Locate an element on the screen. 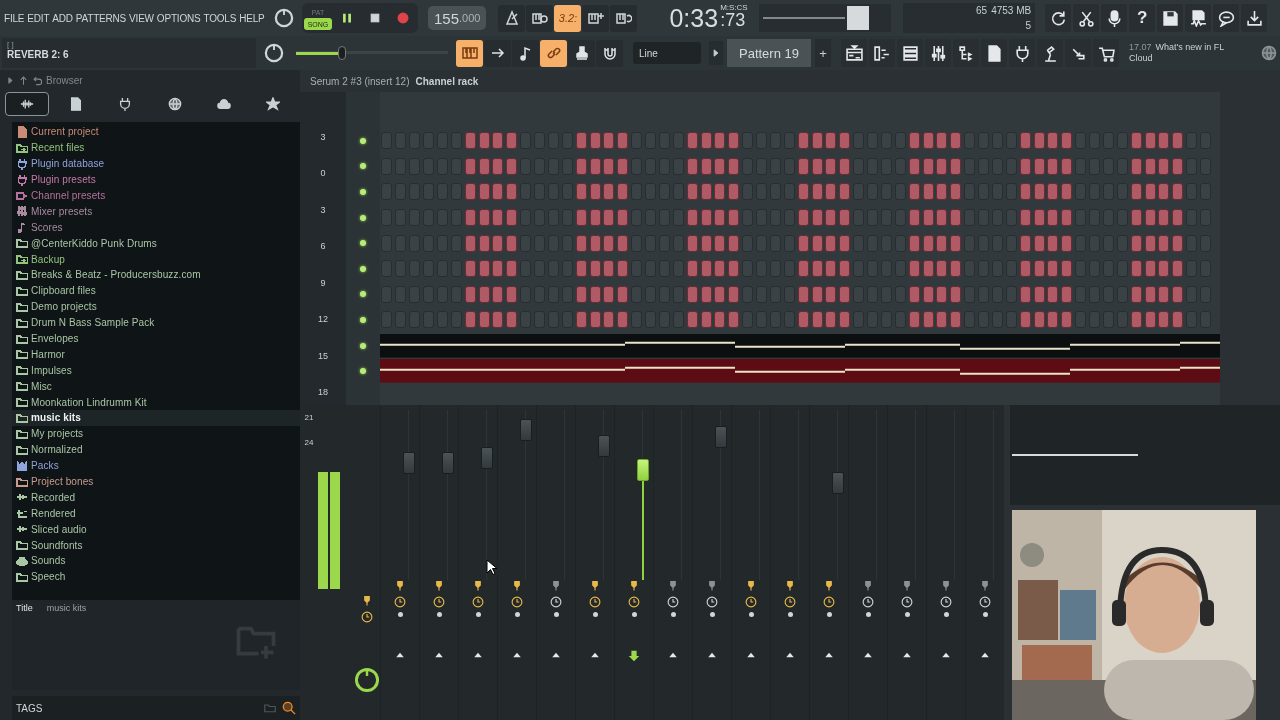  playlist-button is located at coordinates (854, 53).